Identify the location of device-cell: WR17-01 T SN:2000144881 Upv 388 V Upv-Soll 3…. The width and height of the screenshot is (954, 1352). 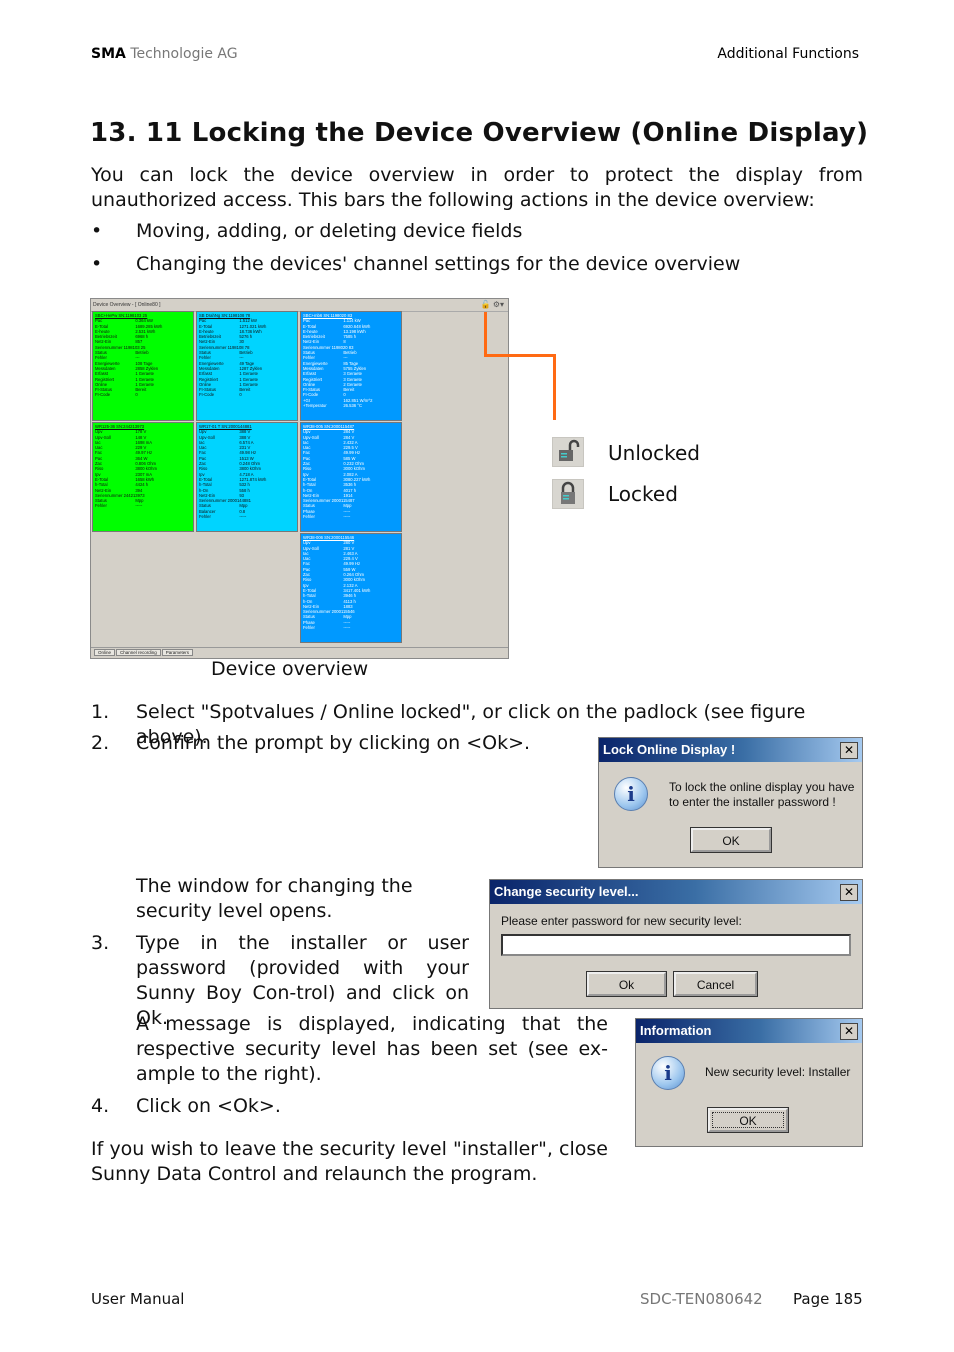
(247, 477).